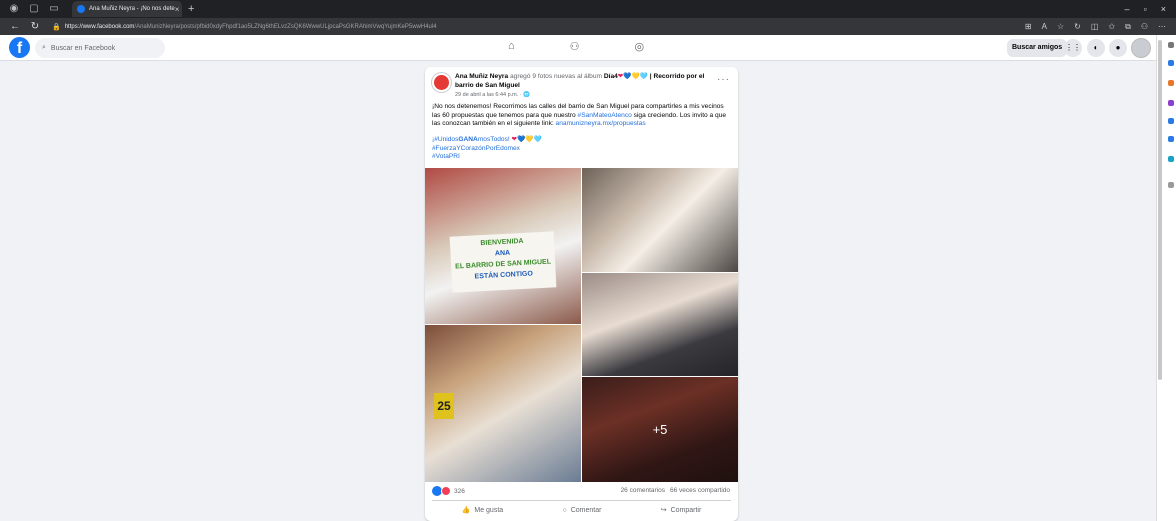 Image resolution: width=1176 pixels, height=521 pixels. I want to click on groups-icon: ⚇, so click(575, 46).